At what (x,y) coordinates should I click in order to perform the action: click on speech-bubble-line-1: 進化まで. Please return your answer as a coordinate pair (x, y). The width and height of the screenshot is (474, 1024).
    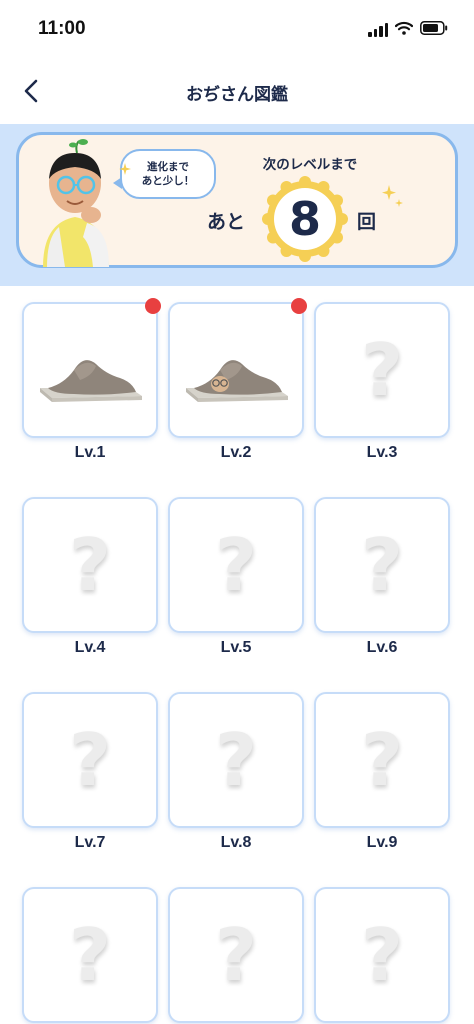
    Looking at the image, I should click on (168, 167).